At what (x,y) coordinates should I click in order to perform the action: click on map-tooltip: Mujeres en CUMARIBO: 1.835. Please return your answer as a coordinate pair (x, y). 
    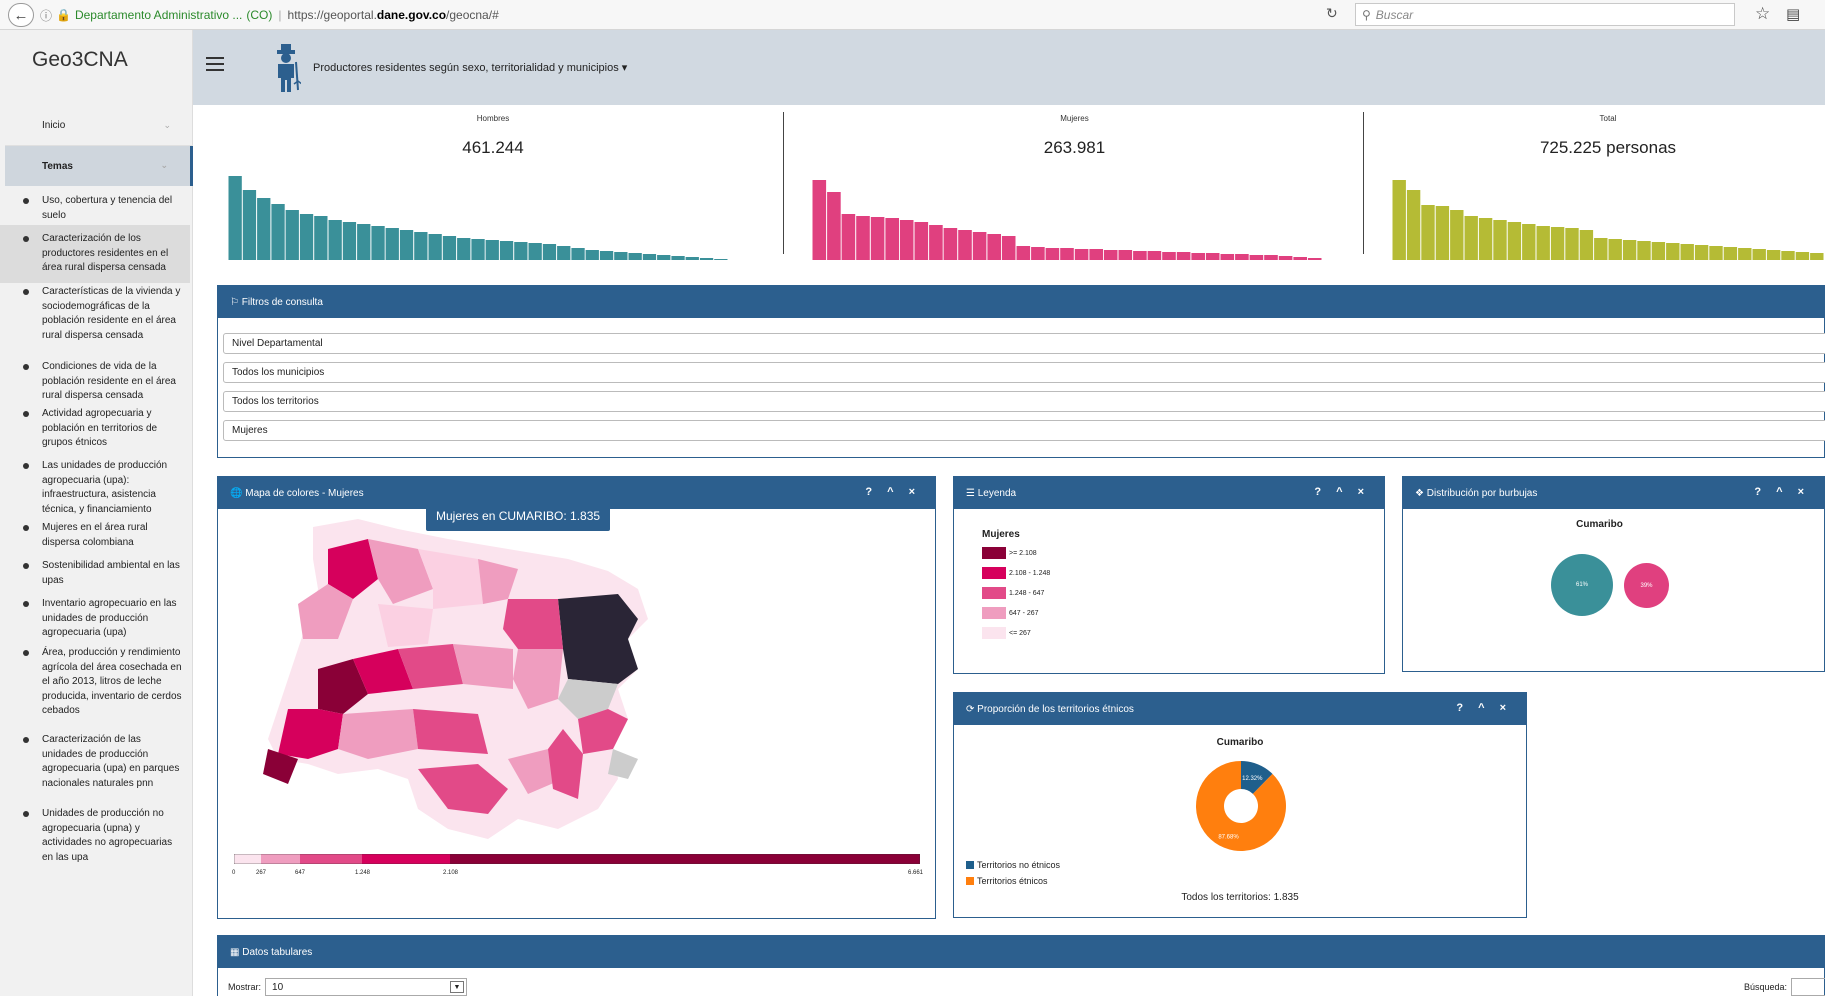
    Looking at the image, I should click on (518, 516).